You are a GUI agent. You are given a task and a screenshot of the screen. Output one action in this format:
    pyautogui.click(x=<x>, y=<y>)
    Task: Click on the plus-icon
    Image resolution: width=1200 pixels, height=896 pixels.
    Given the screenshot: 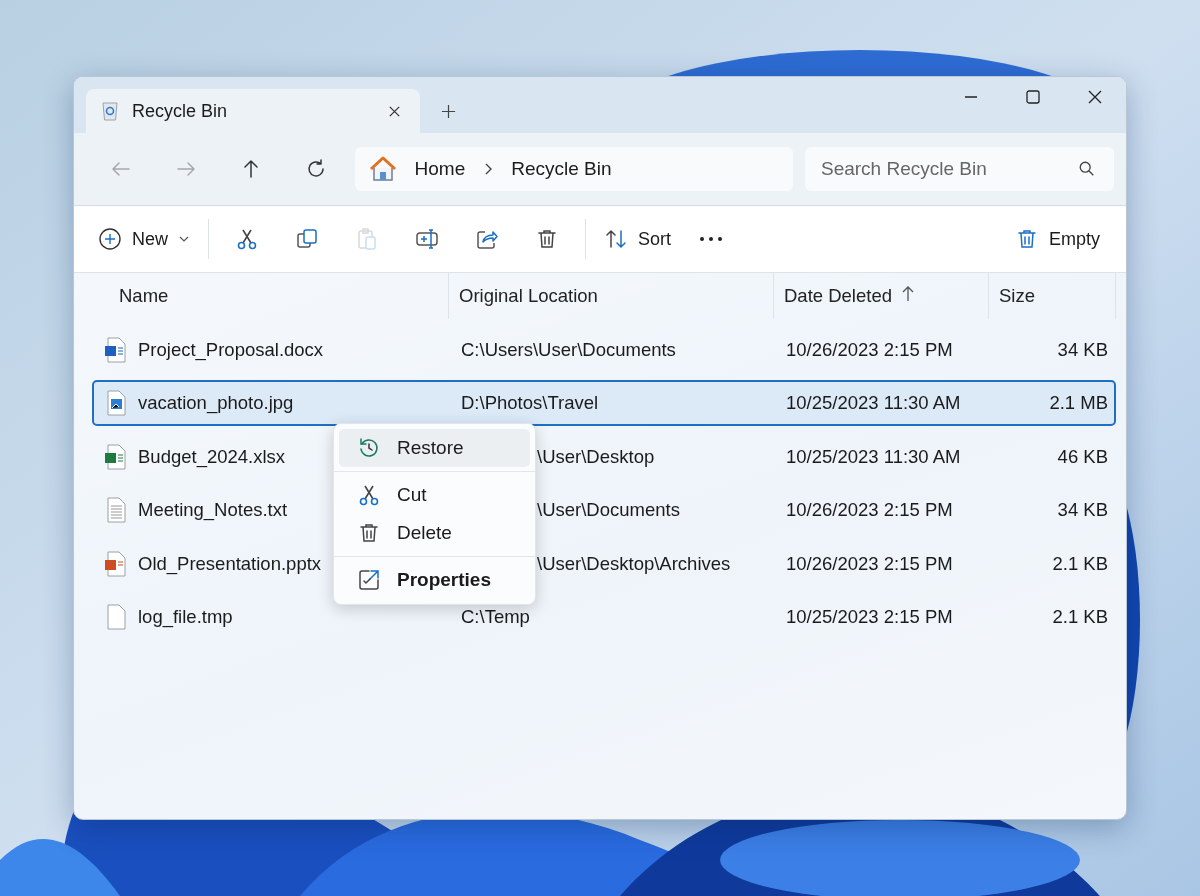 What is the action you would take?
    pyautogui.click(x=448, y=111)
    